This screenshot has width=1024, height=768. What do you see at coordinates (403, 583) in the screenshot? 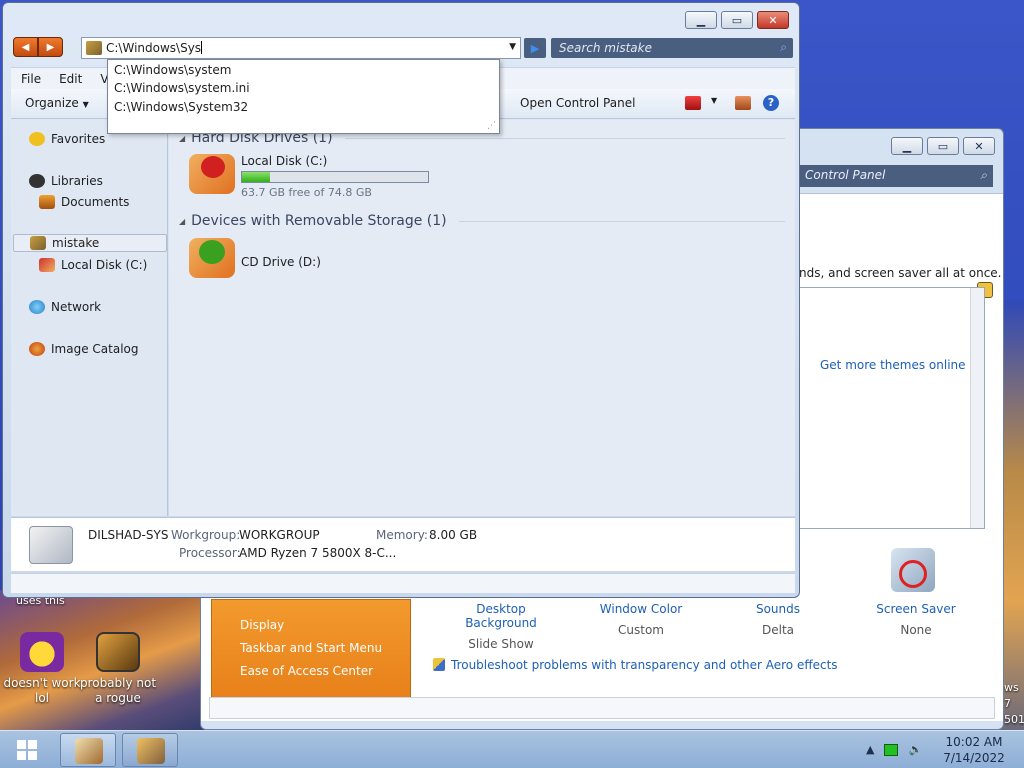
I see `status-bar` at bounding box center [403, 583].